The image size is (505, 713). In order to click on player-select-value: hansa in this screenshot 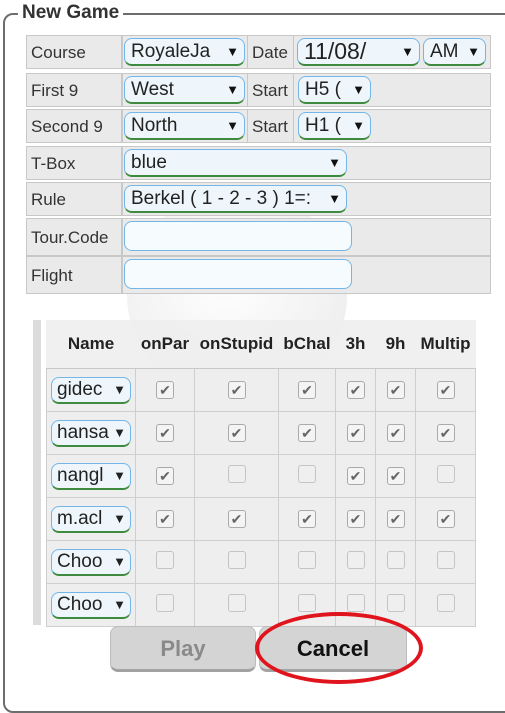, I will do `click(83, 432)`.